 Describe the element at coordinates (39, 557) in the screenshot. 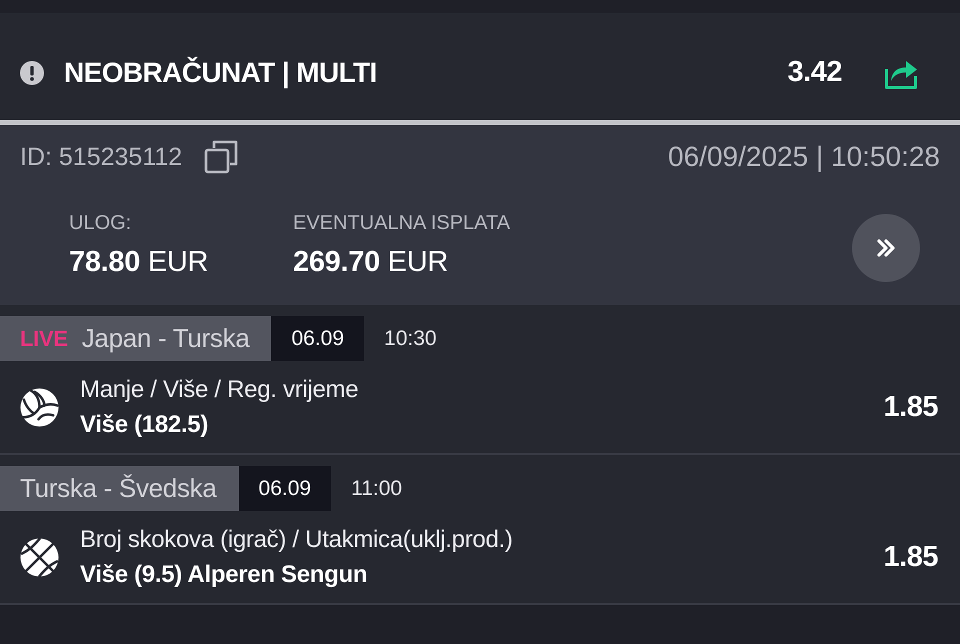

I see `basketball-icon` at that location.